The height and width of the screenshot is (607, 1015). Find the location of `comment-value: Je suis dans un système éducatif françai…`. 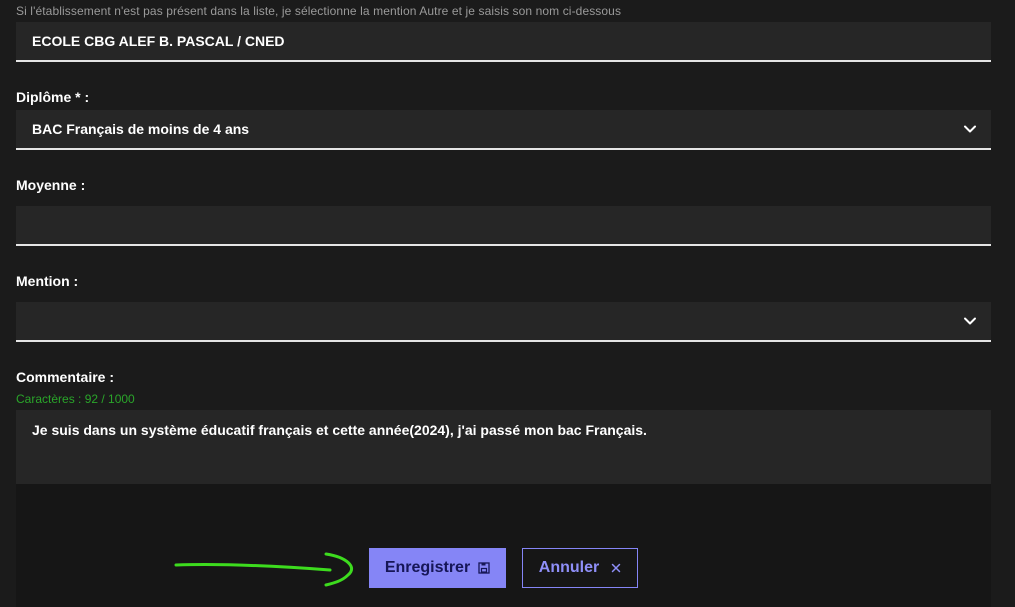

comment-value: Je suis dans un système éducatif françai… is located at coordinates (339, 430).